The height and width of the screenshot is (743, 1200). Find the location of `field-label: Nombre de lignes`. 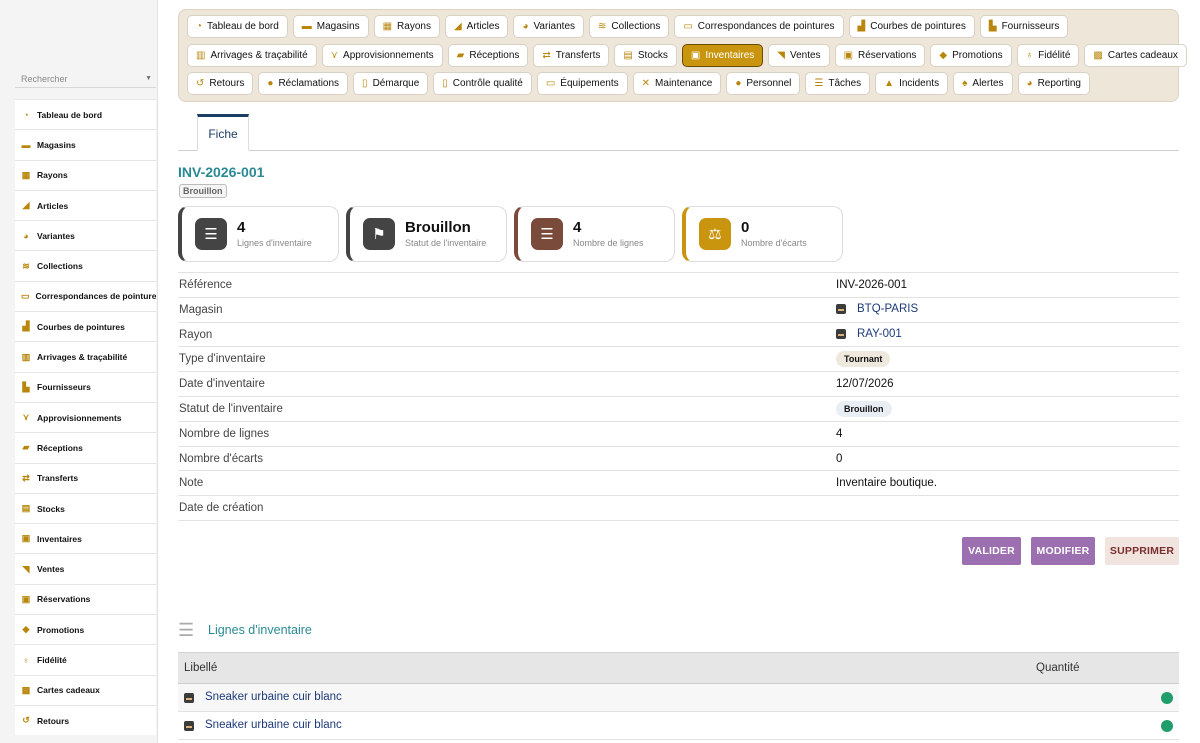

field-label: Nombre de lignes is located at coordinates (224, 433).